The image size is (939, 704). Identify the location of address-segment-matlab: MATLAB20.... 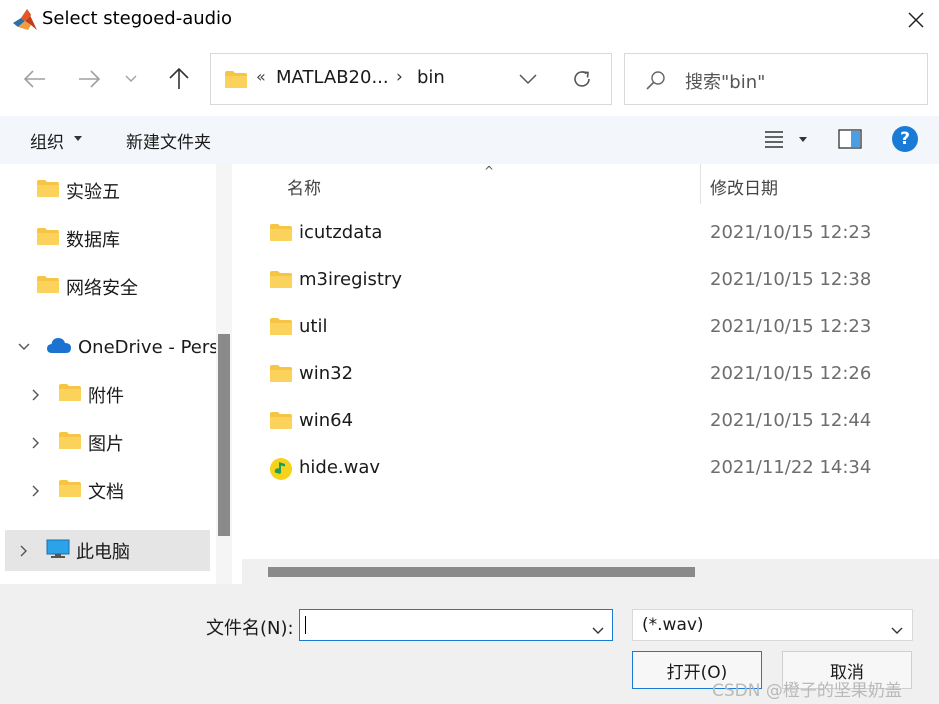
(332, 77).